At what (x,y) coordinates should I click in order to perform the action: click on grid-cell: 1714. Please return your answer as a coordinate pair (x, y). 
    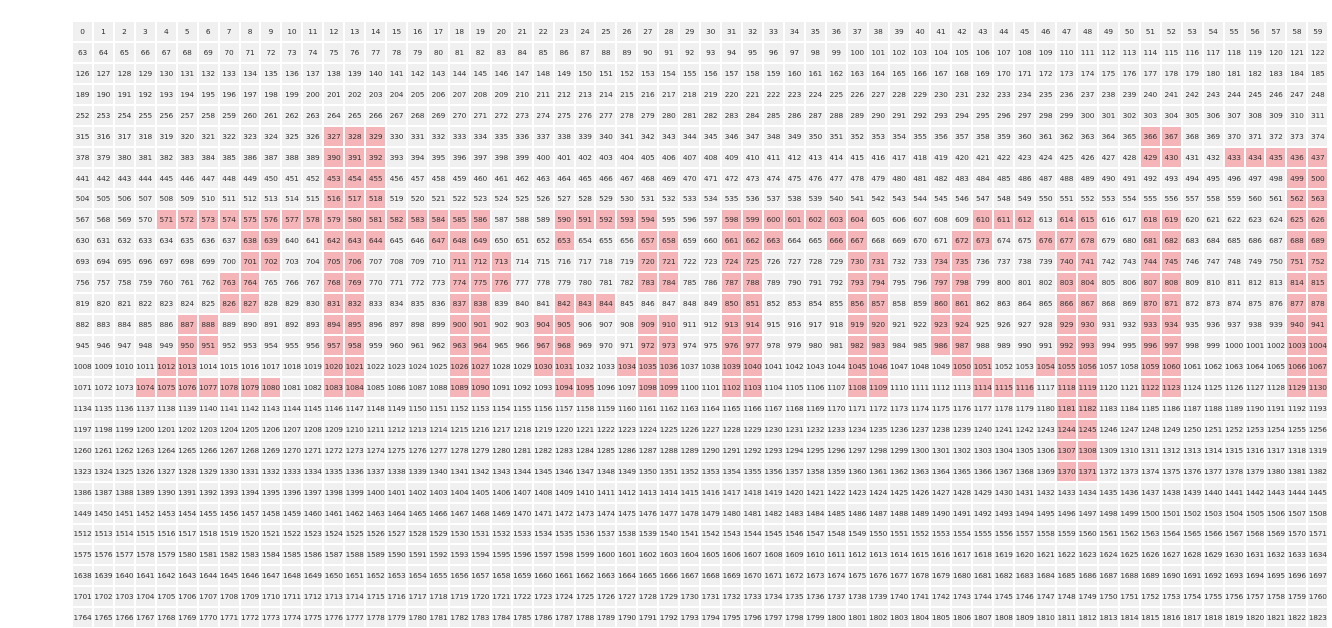
    Looking at the image, I should click on (355, 597).